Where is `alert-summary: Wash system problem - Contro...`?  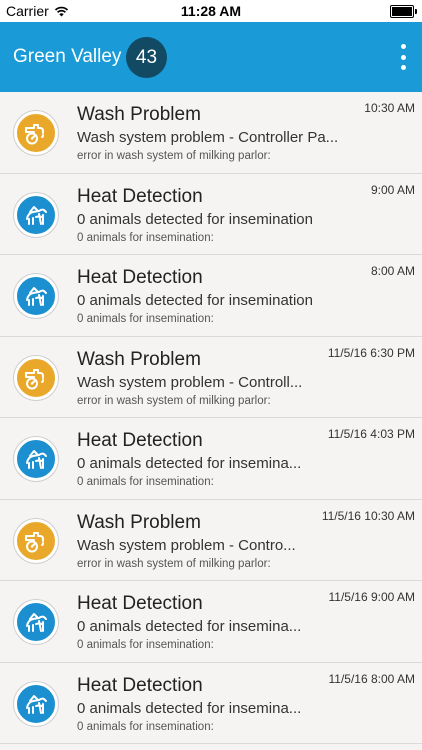
alert-summary: Wash system problem - Contro... is located at coordinates (186, 545).